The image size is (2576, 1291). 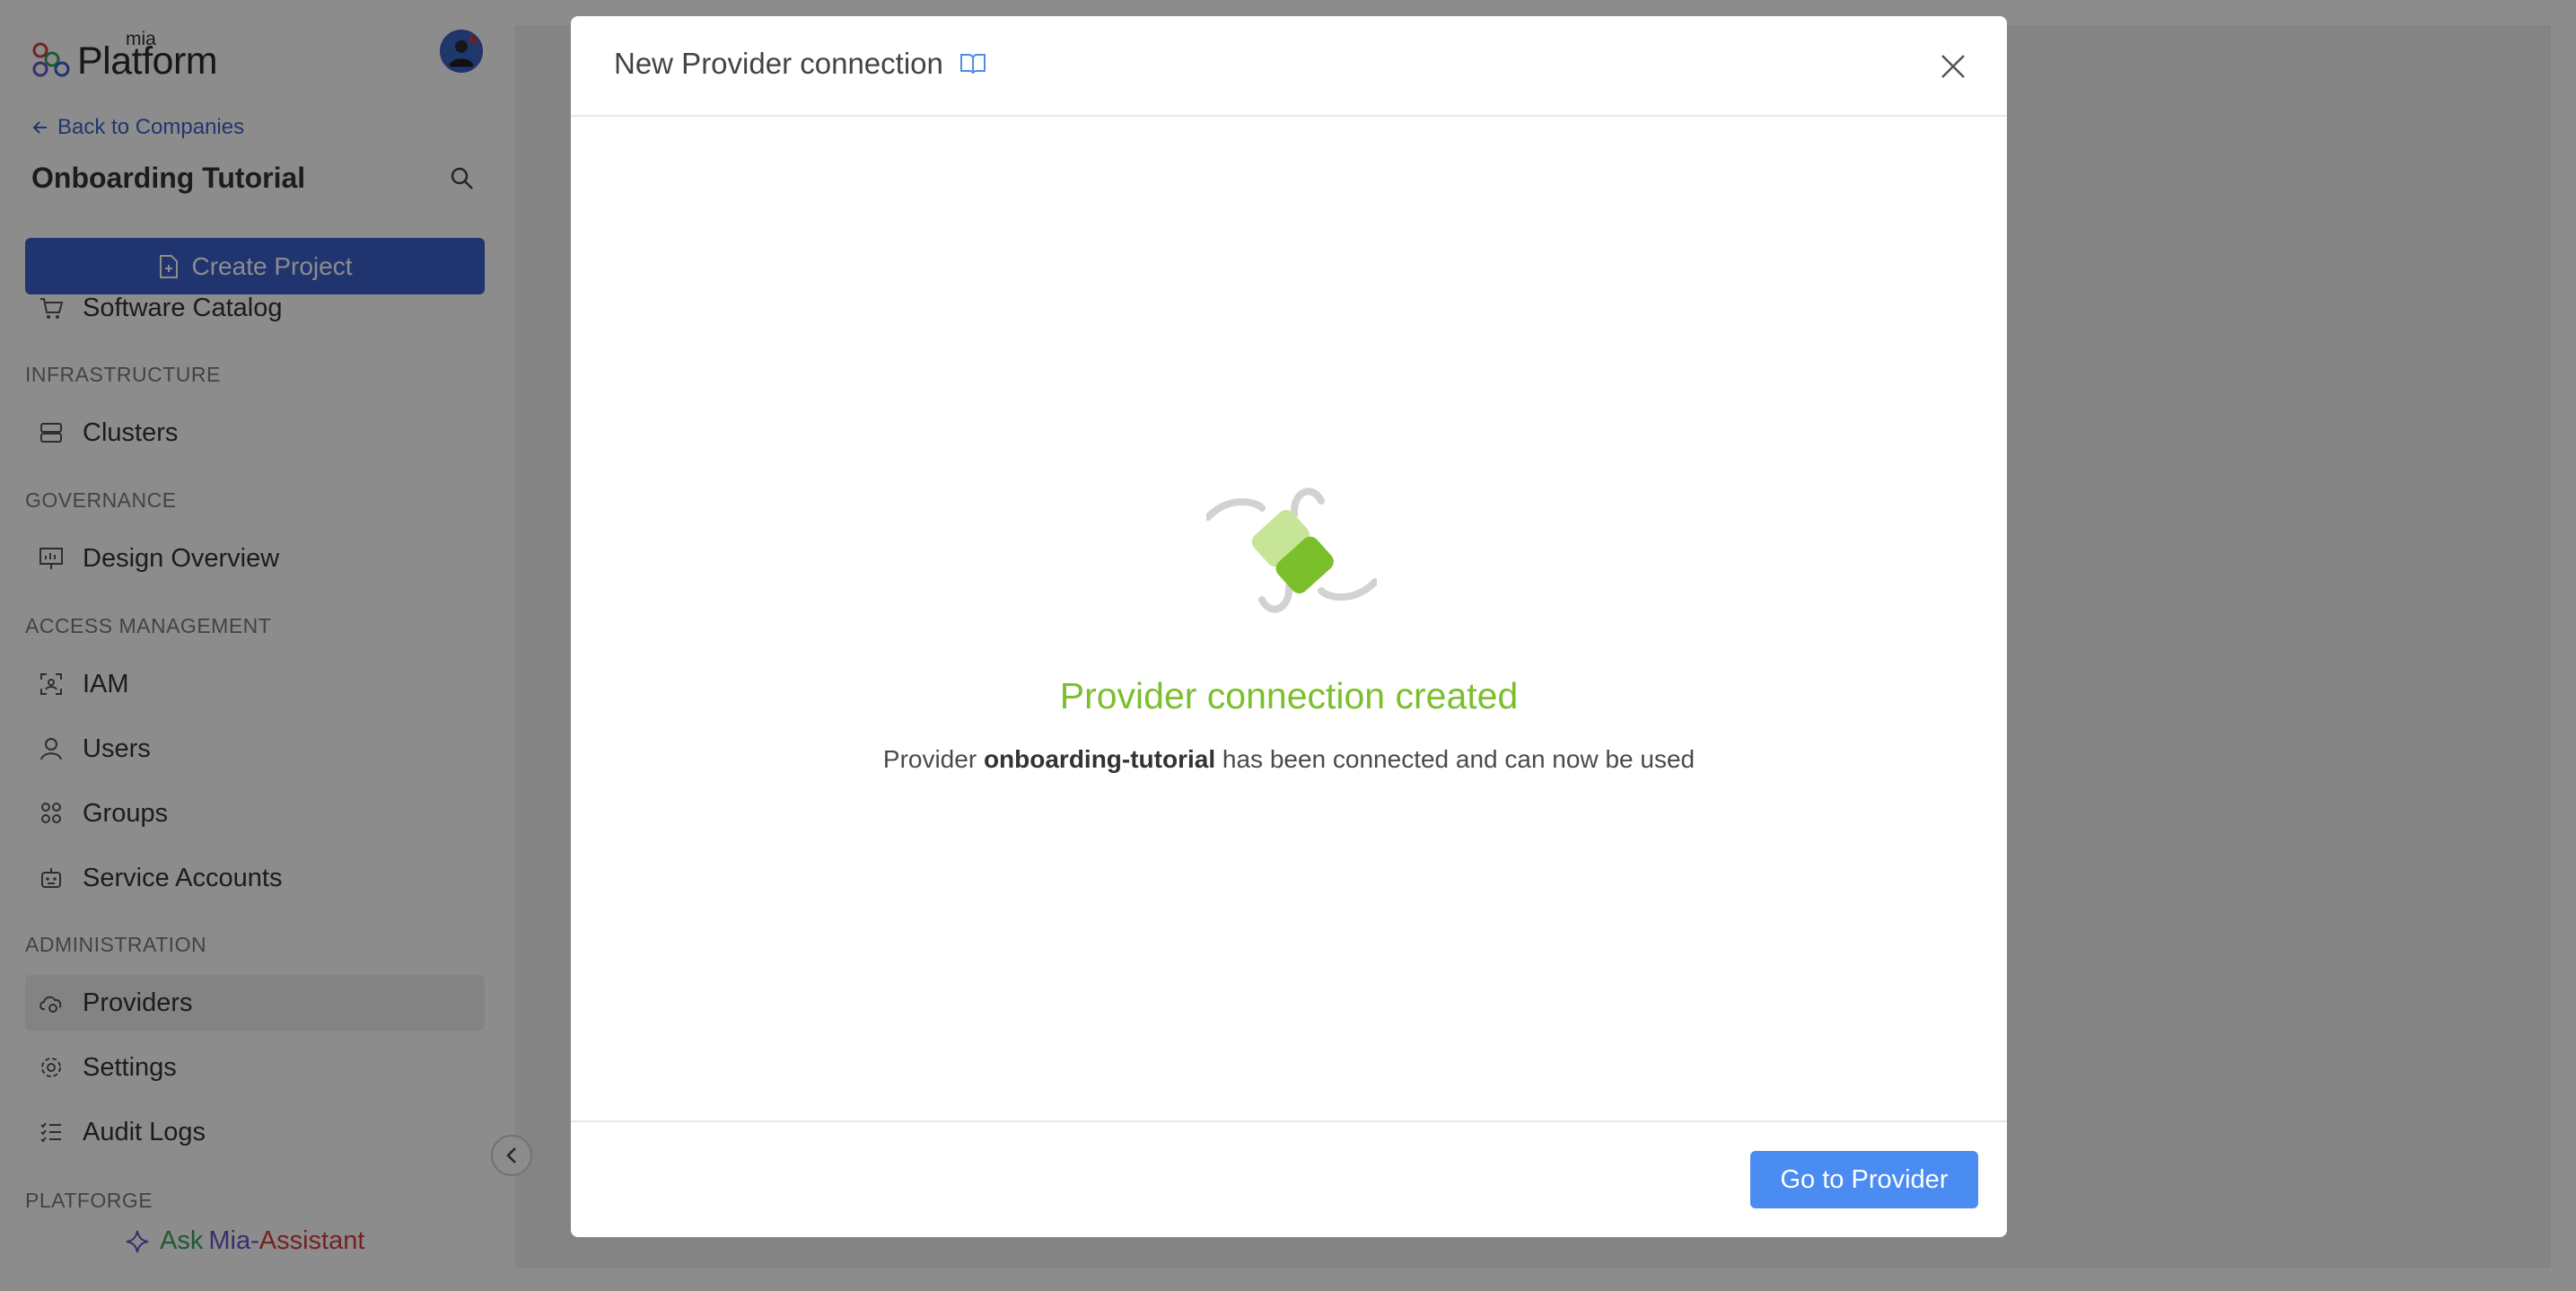 I want to click on modal-title: New Provider connection, so click(x=800, y=64).